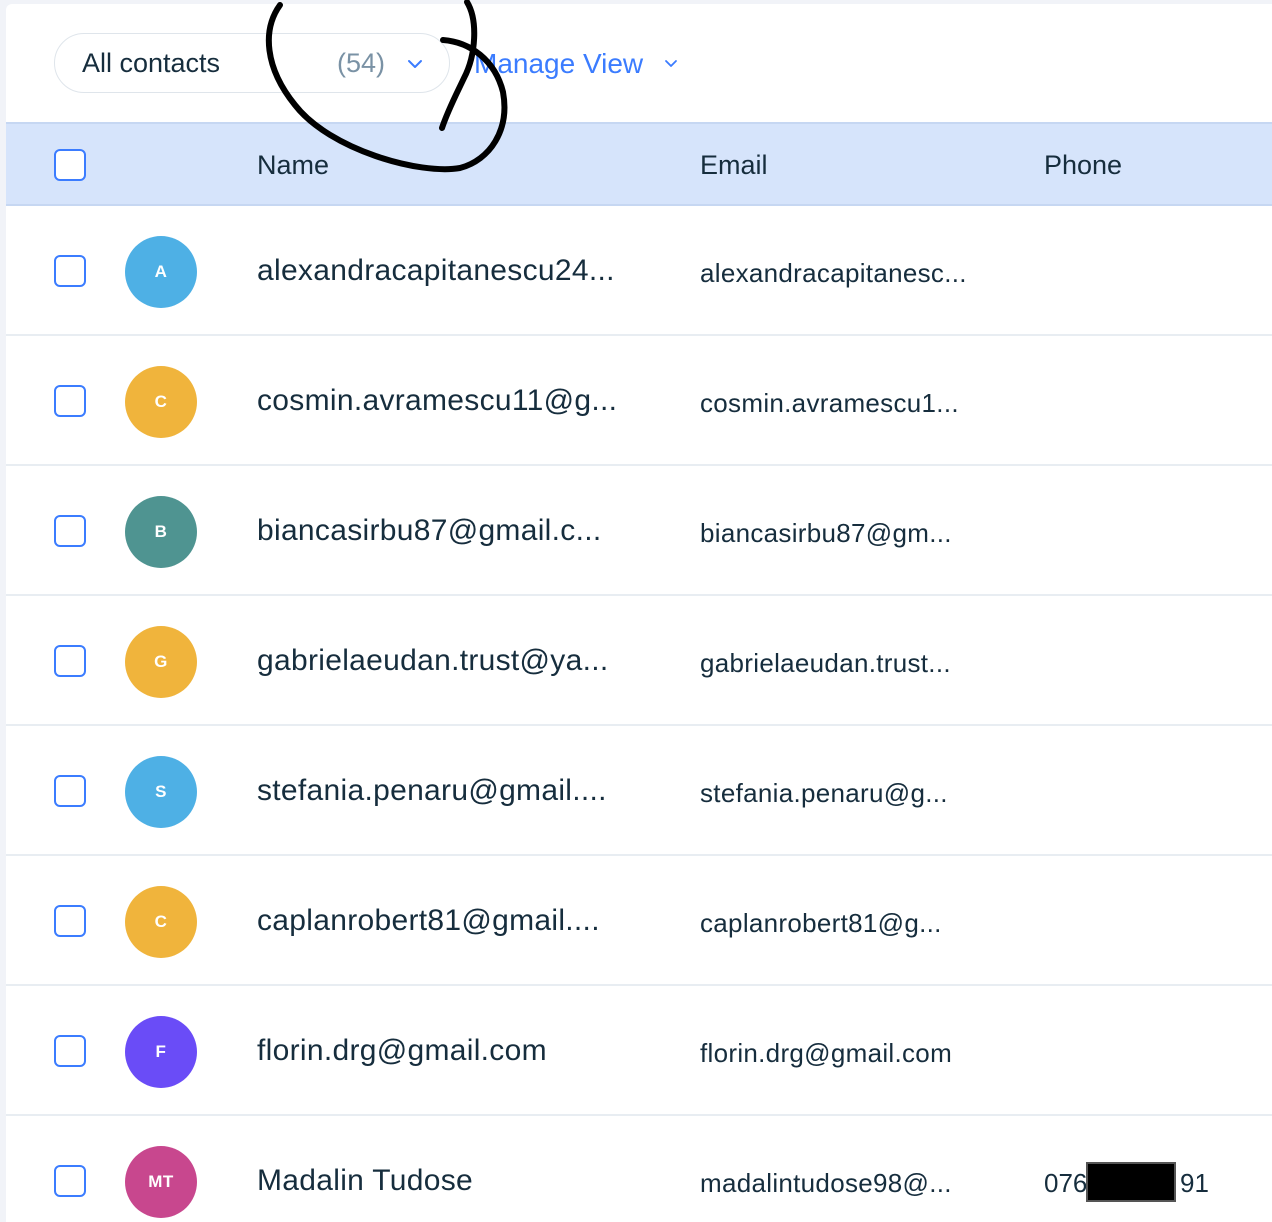  What do you see at coordinates (151, 62) in the screenshot?
I see `view-label: All contacts` at bounding box center [151, 62].